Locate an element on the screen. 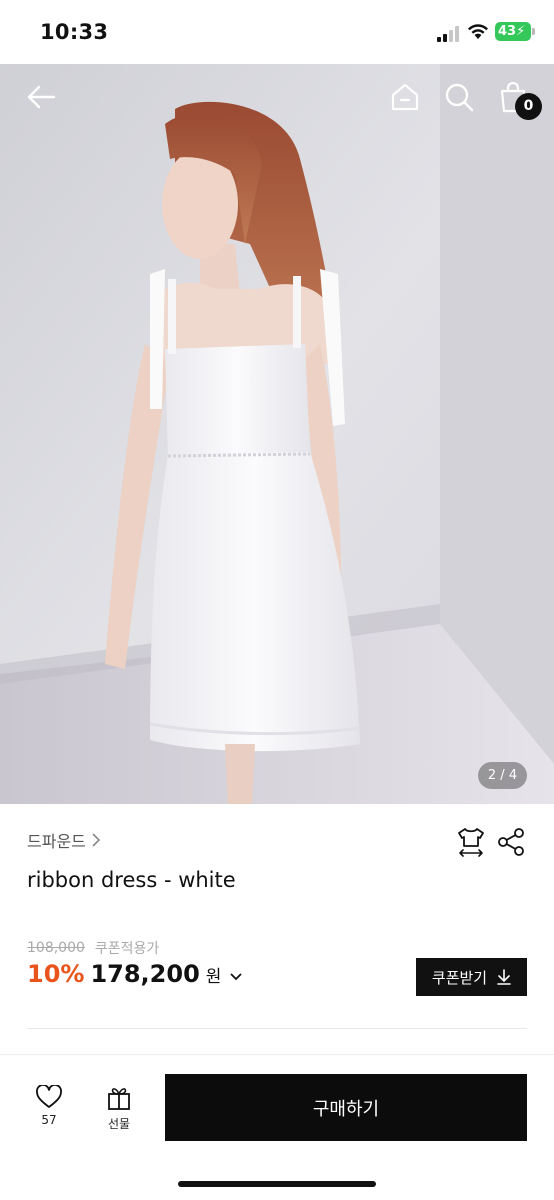 This screenshot has width=554, height=1200. sale-price-row: 10% 178,200 원 is located at coordinates (135, 974).